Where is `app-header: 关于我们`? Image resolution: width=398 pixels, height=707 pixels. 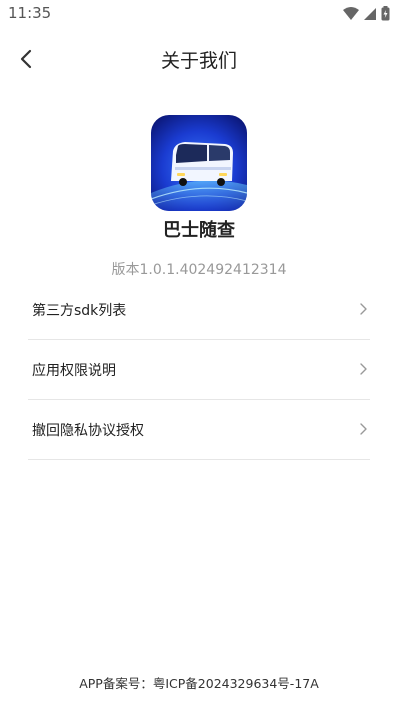
app-header: 关于我们 is located at coordinates (199, 59).